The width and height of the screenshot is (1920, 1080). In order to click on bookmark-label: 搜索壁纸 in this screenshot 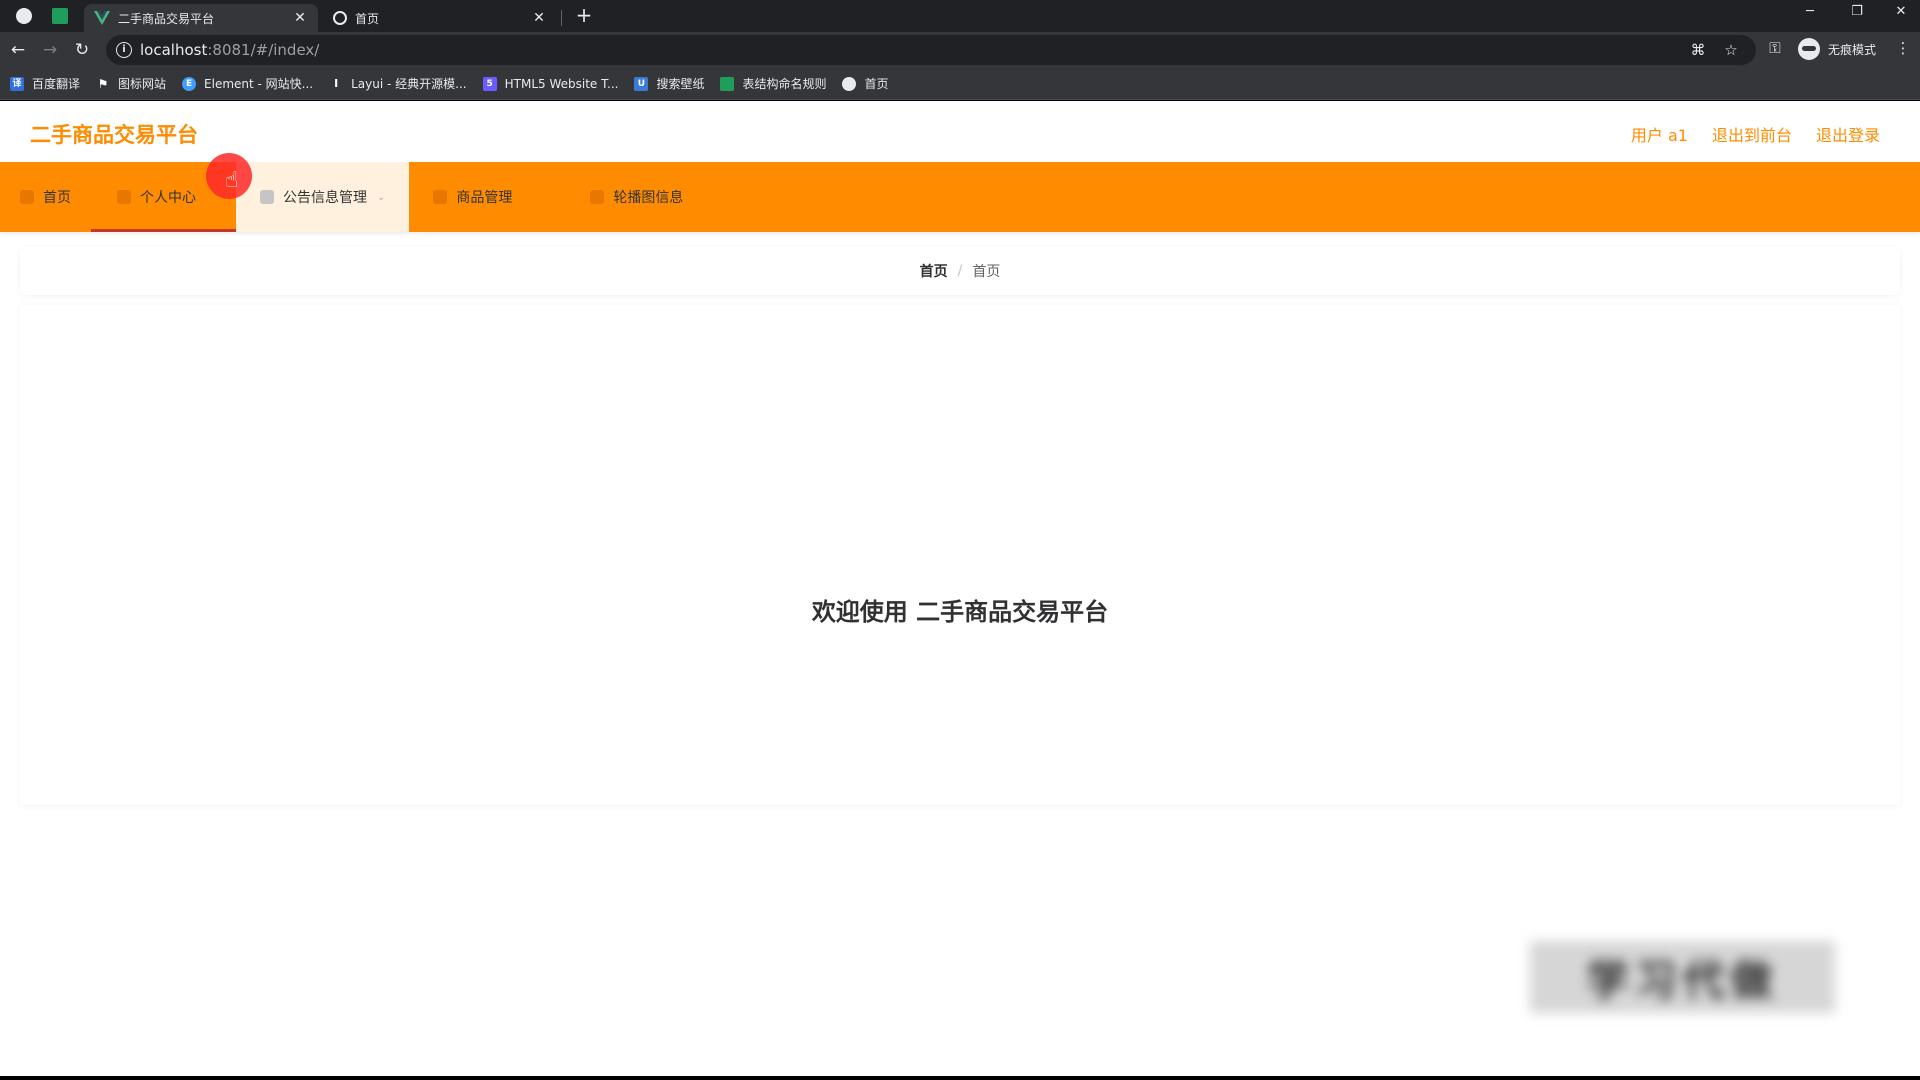, I will do `click(680, 84)`.